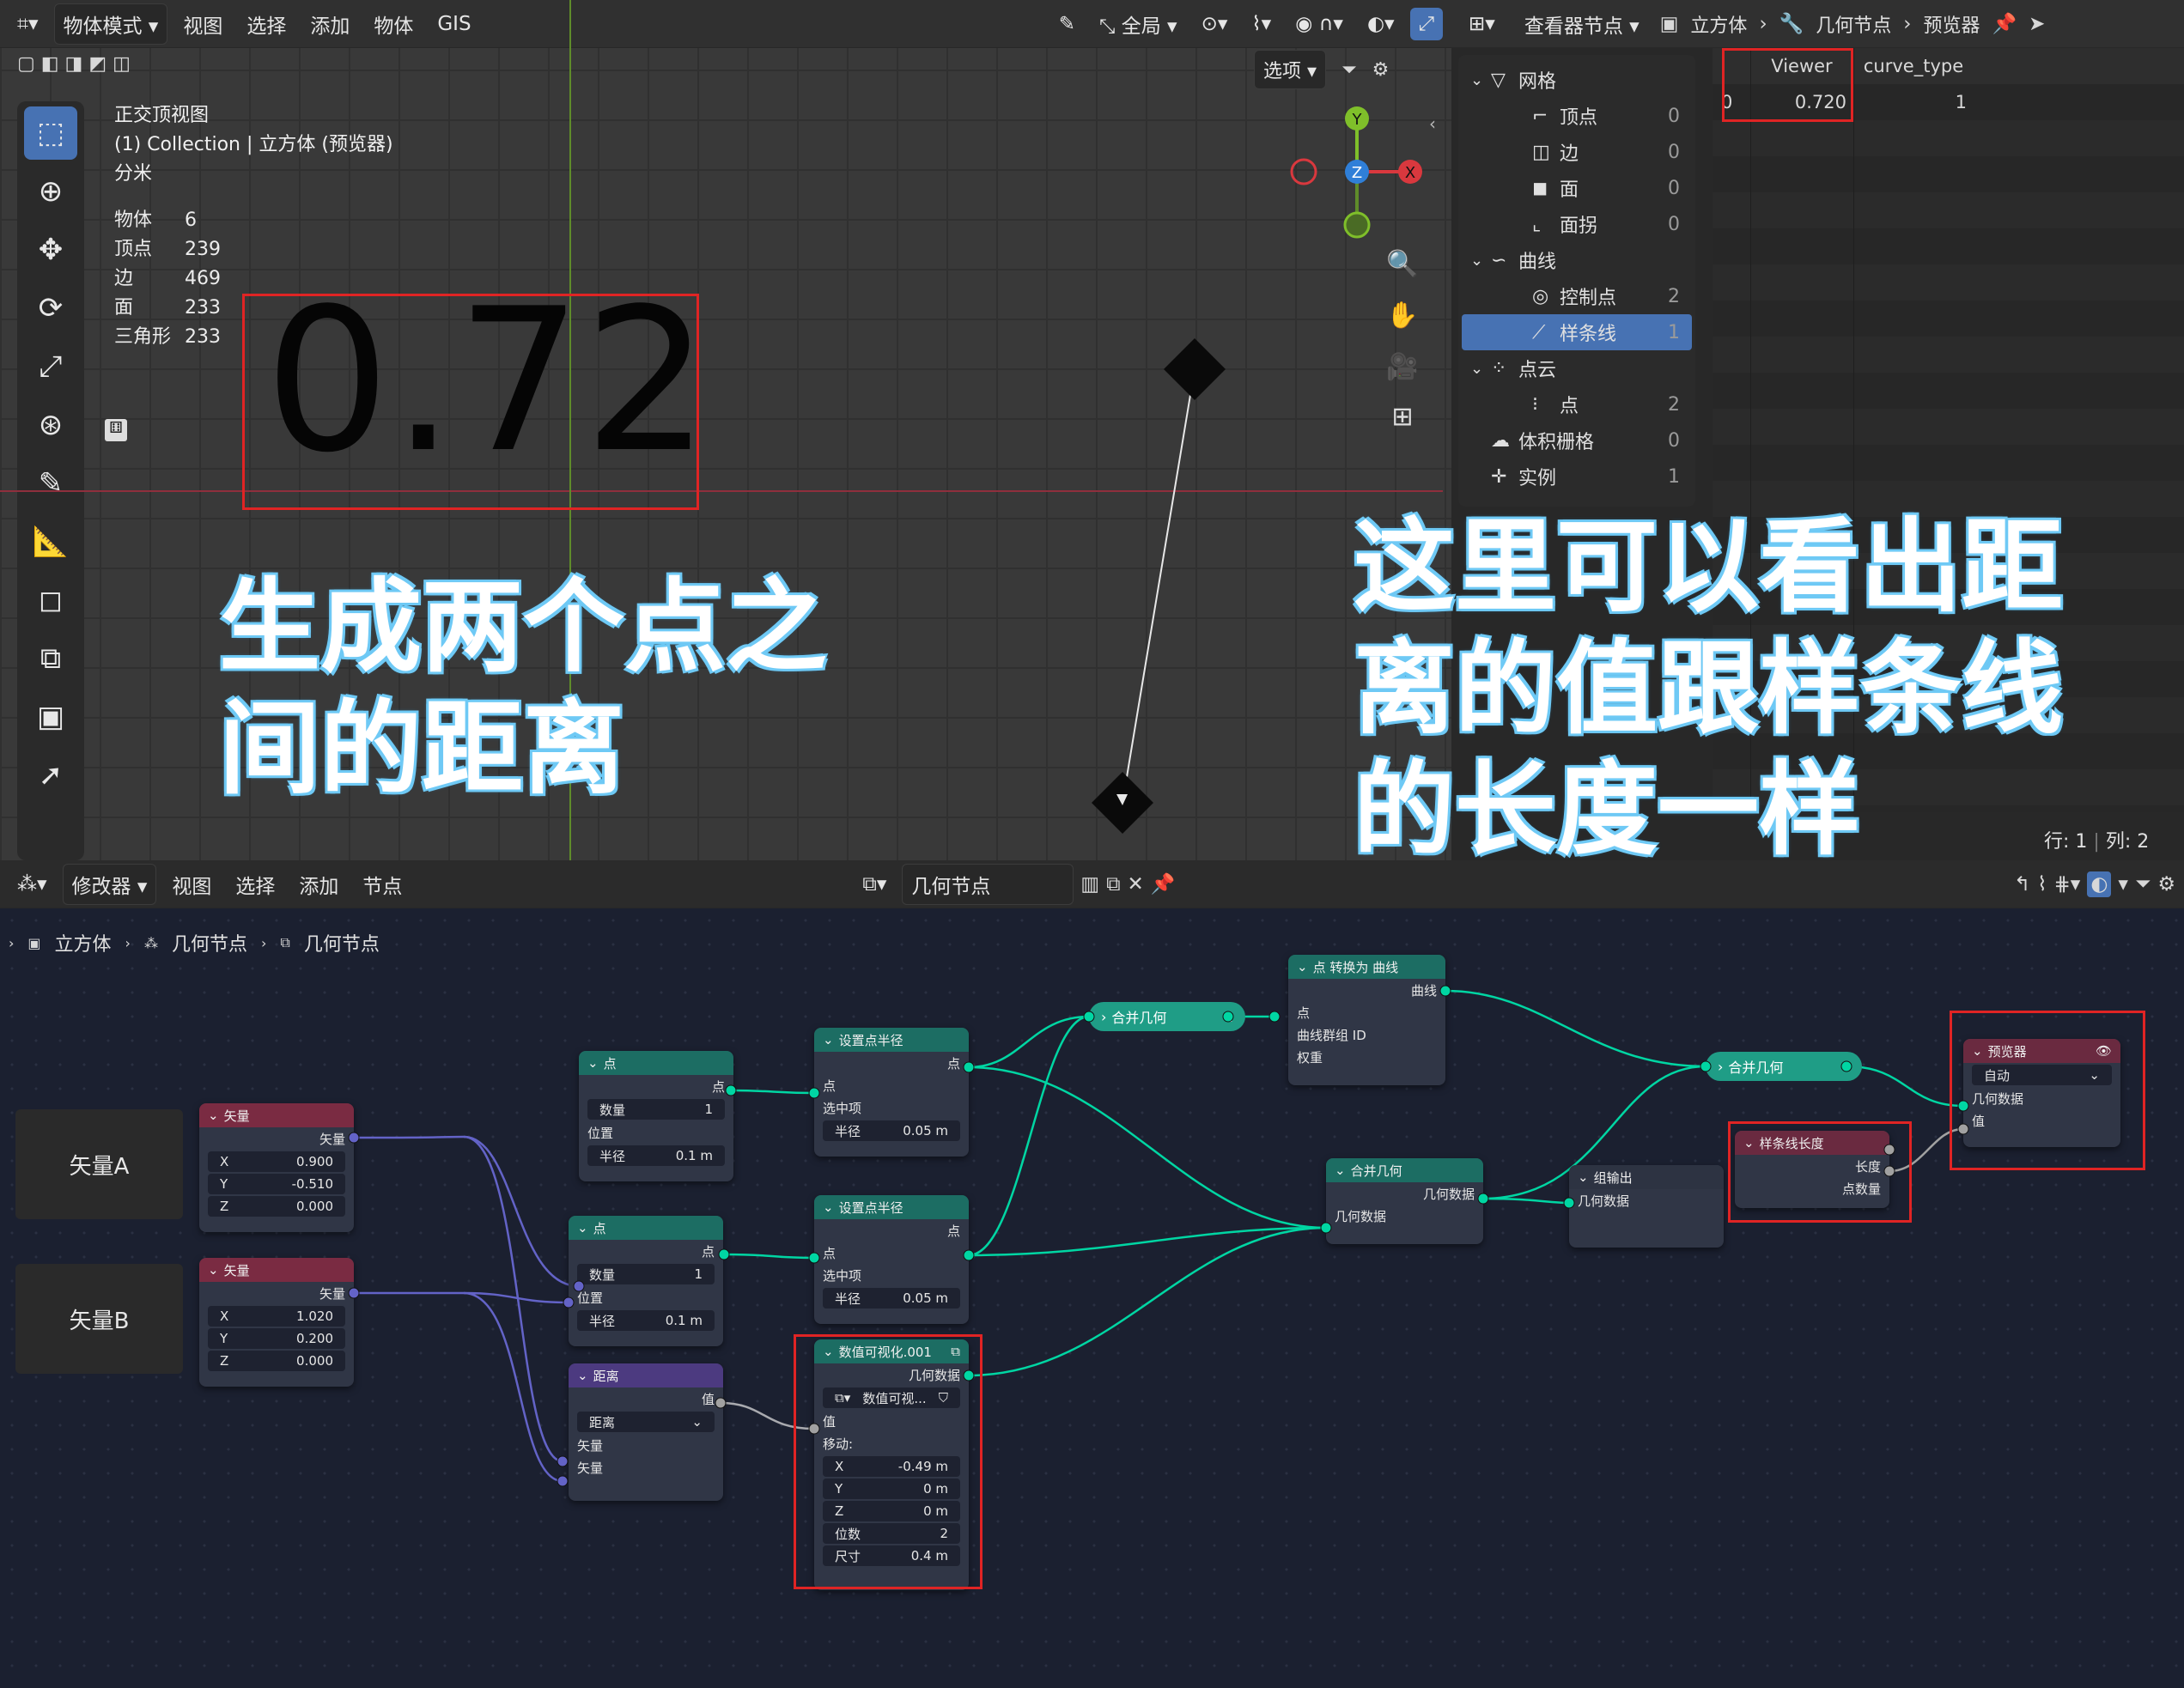 The image size is (2184, 1688). Describe the element at coordinates (1569, 406) in the screenshot. I see `tree-item-label: 点` at that location.